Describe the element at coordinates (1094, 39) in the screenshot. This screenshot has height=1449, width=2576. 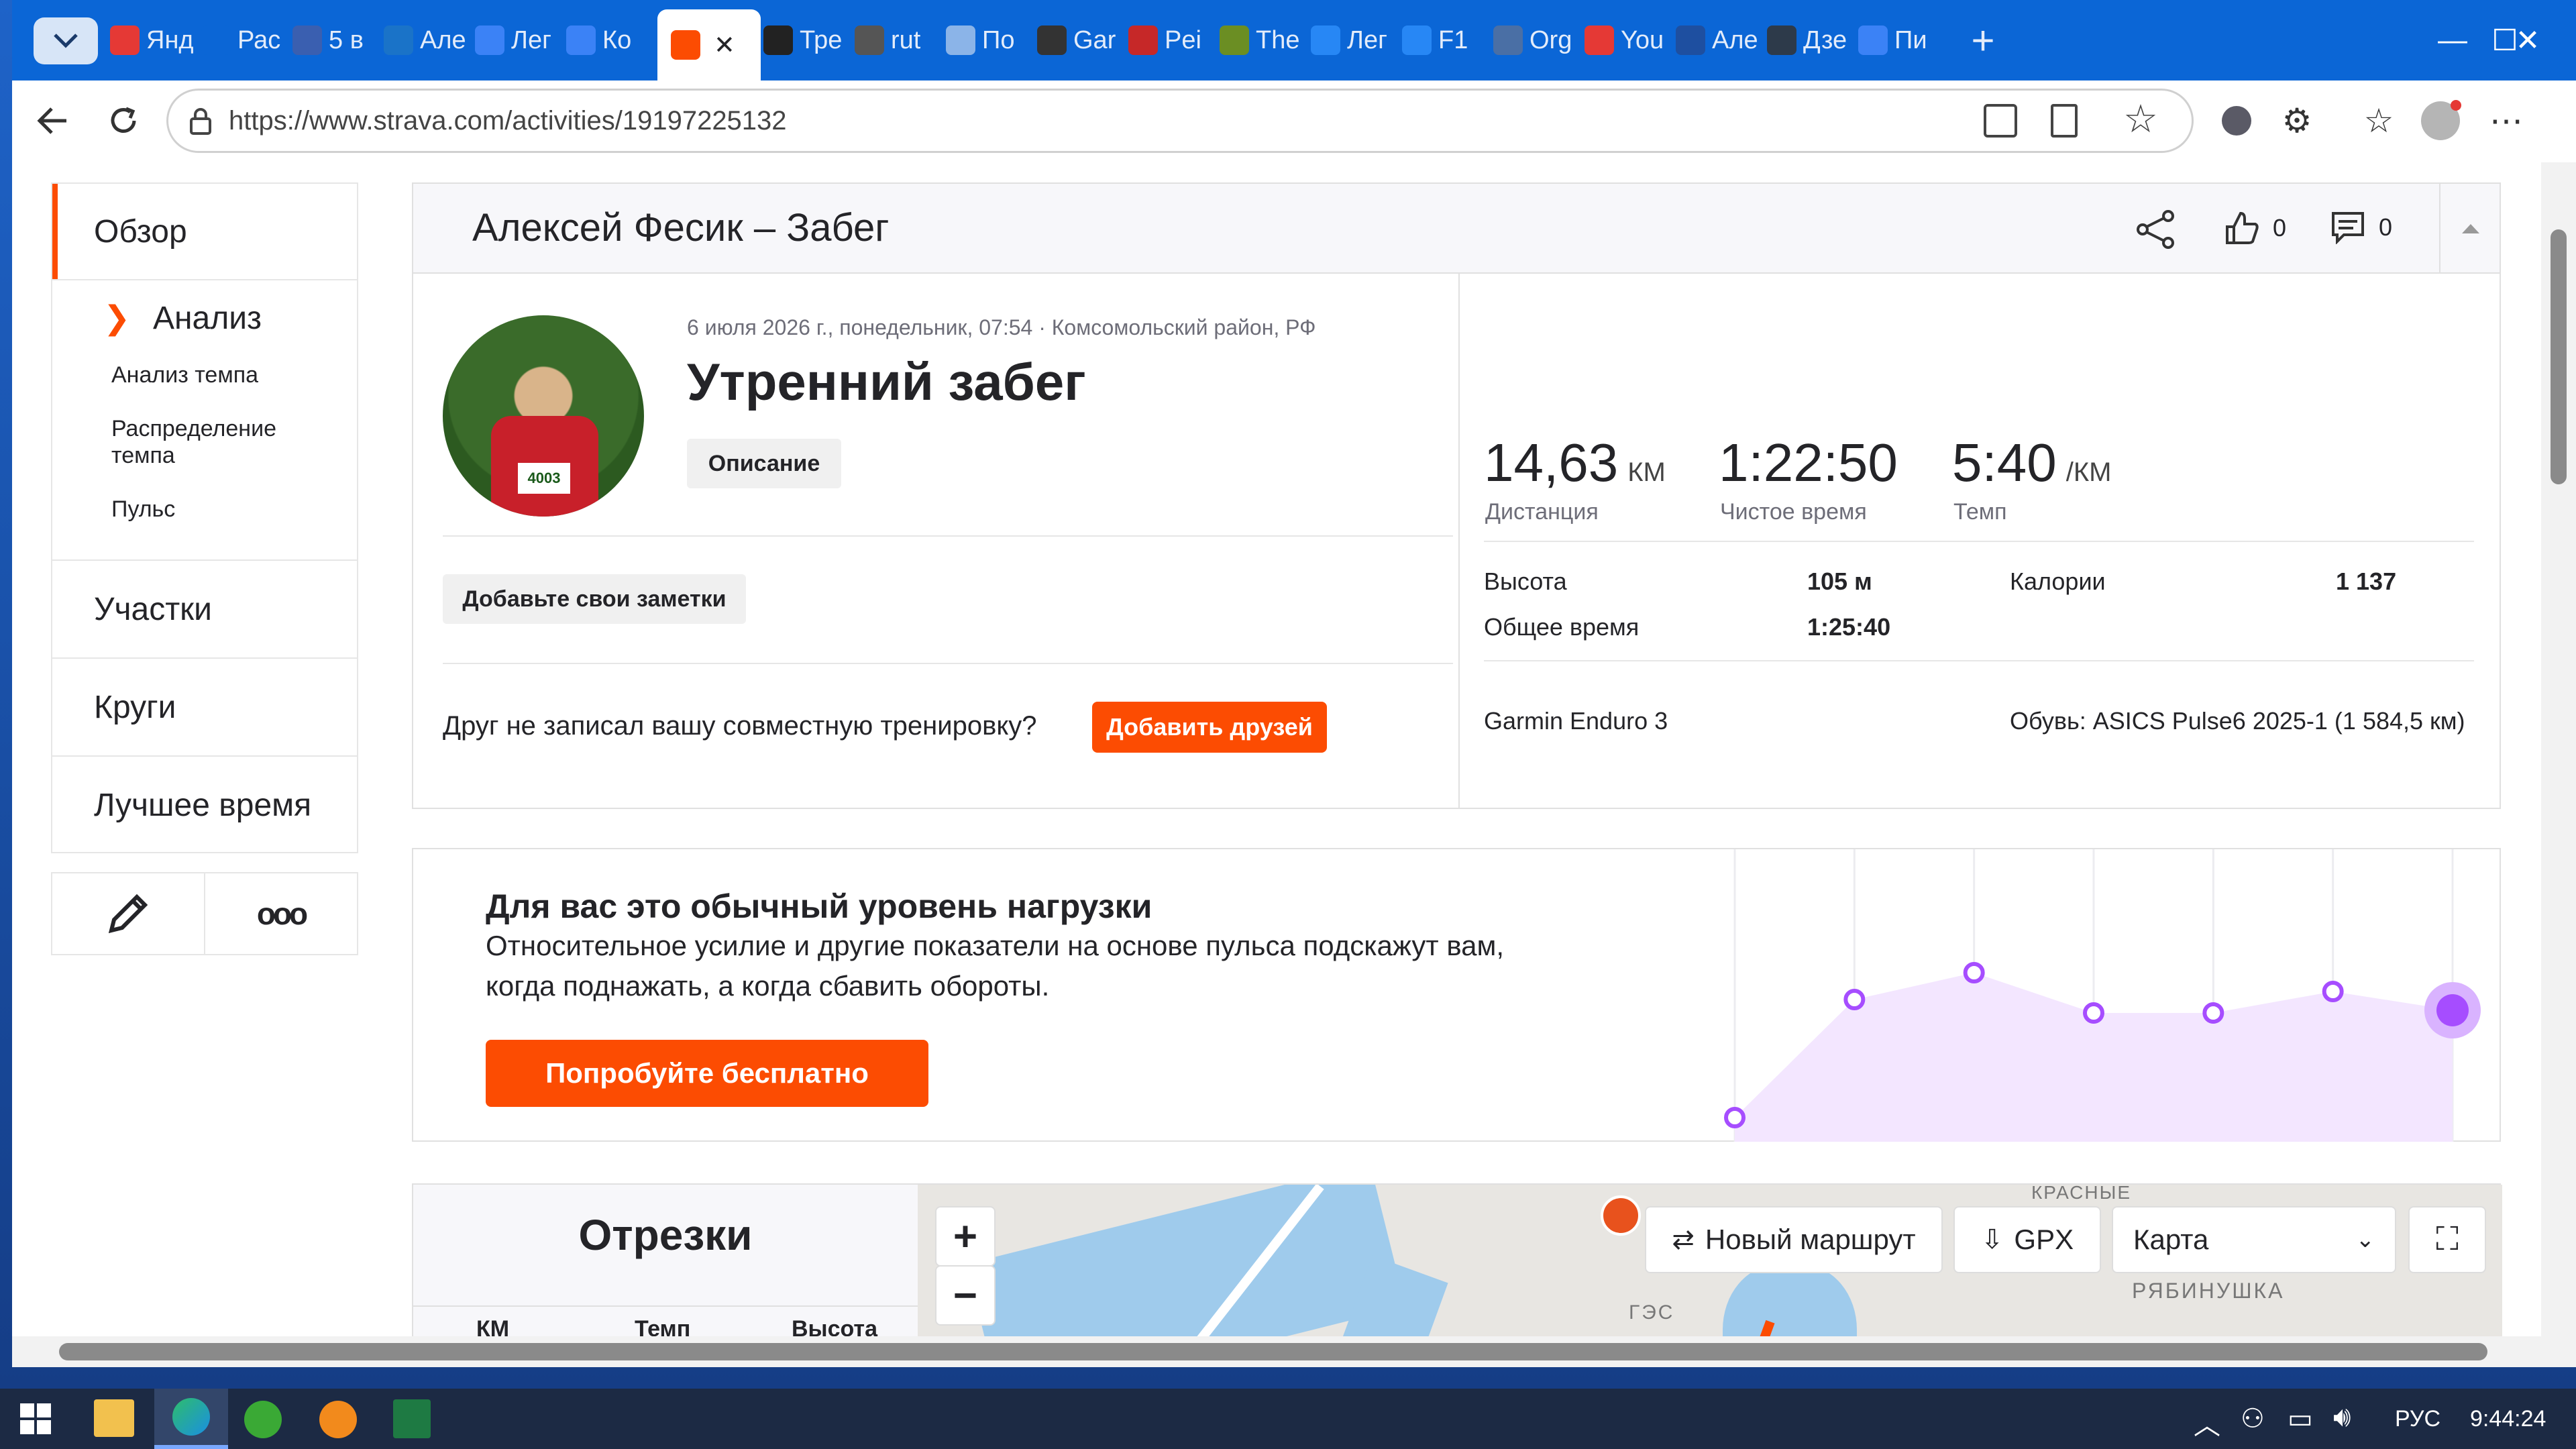
I see `tab-label: Gar` at that location.